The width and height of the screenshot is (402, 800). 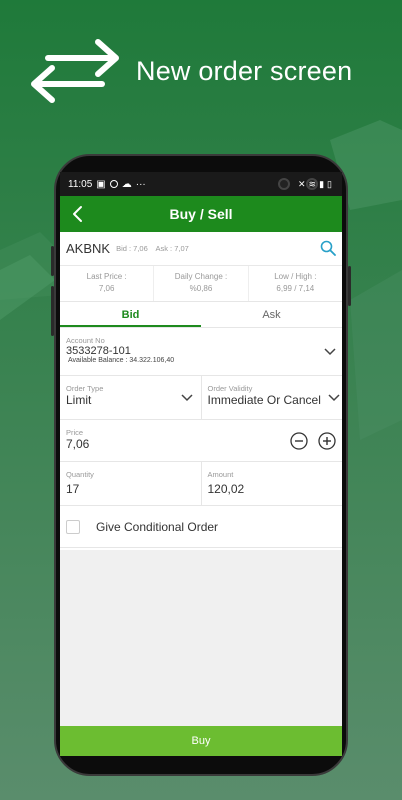 I want to click on quantity-field: Quantity 17, so click(x=130, y=483).